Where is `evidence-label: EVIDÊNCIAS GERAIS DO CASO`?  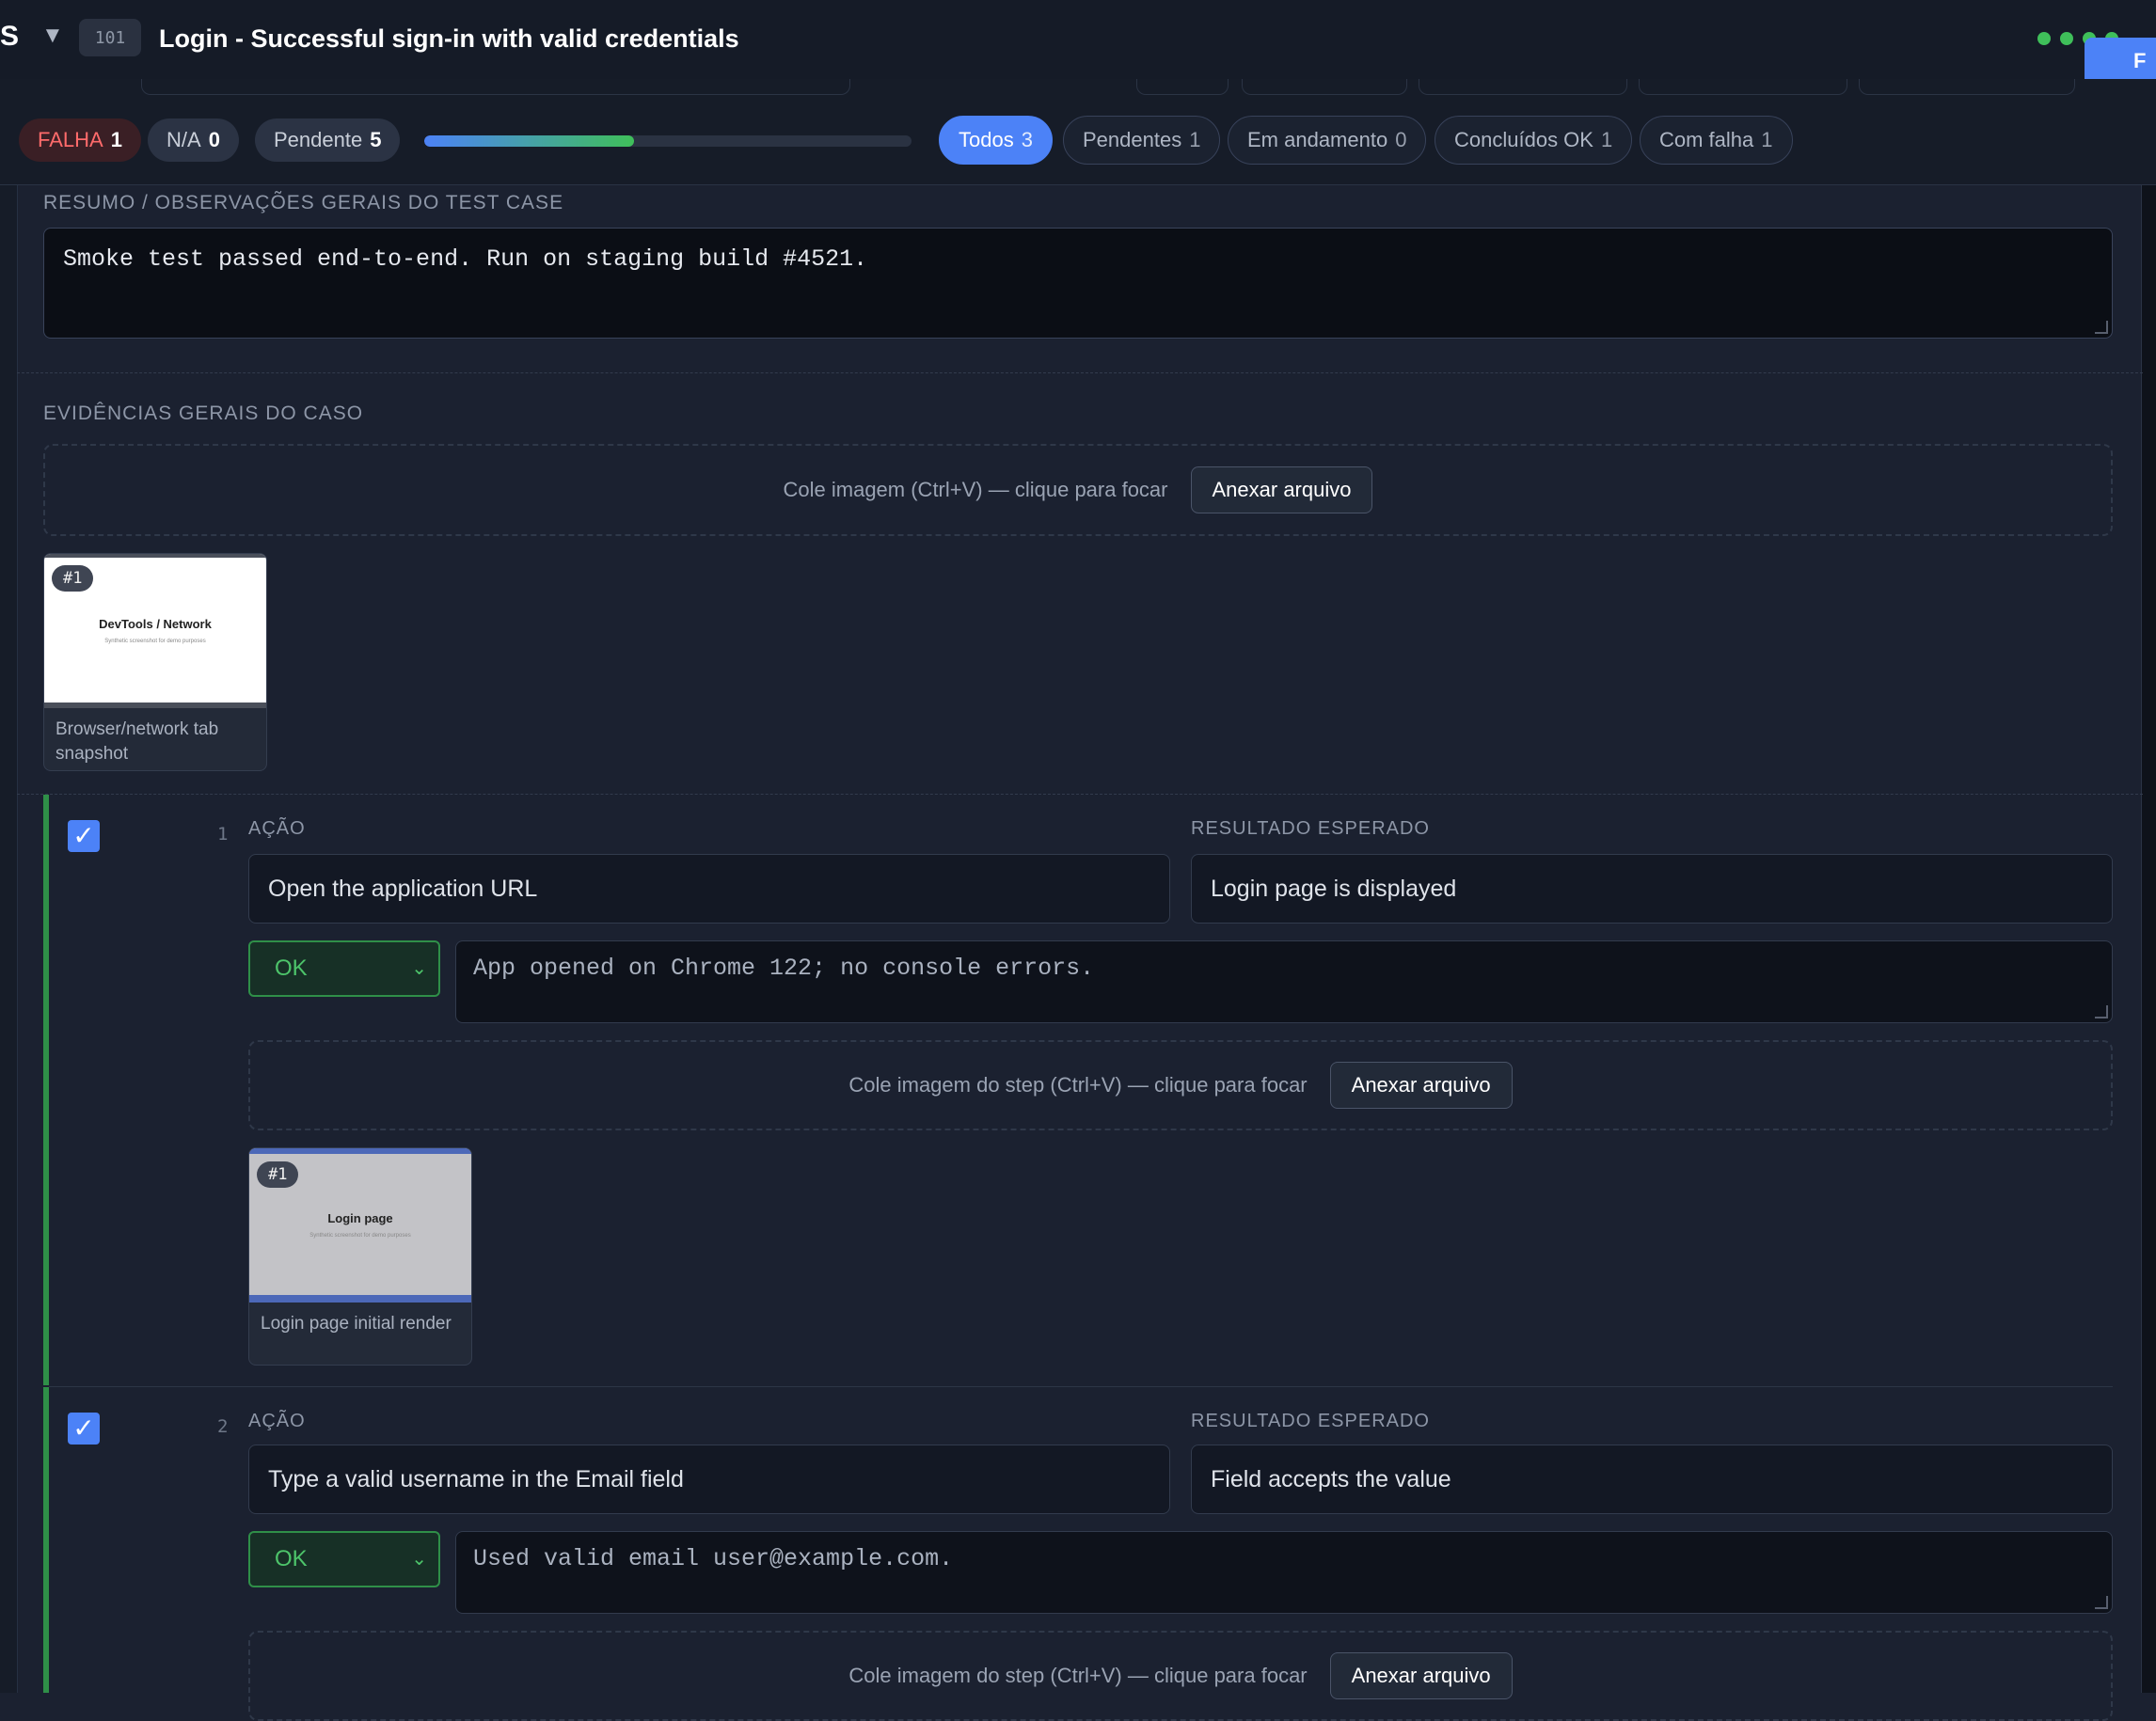
evidence-label: EVIDÊNCIAS GERAIS DO CASO is located at coordinates (203, 413).